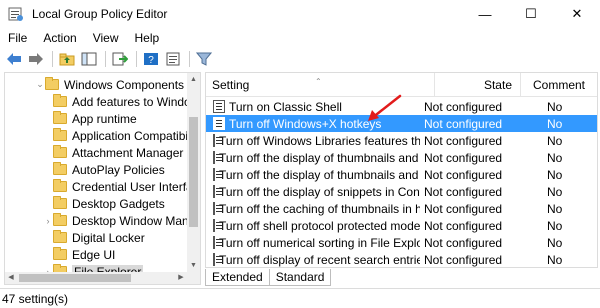 The height and width of the screenshot is (308, 600). I want to click on tree-item-label: Windows Components, so click(124, 84).